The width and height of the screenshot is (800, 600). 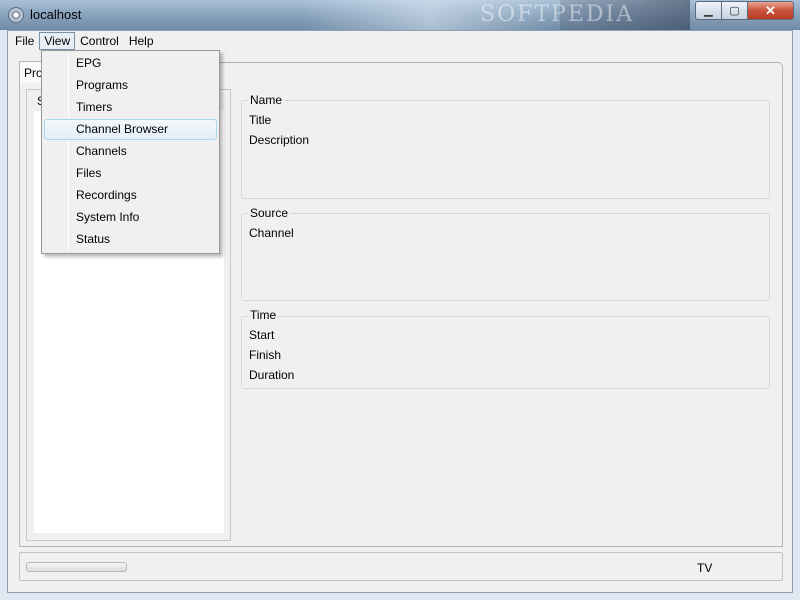 I want to click on duration-label: Duration, so click(x=272, y=375).